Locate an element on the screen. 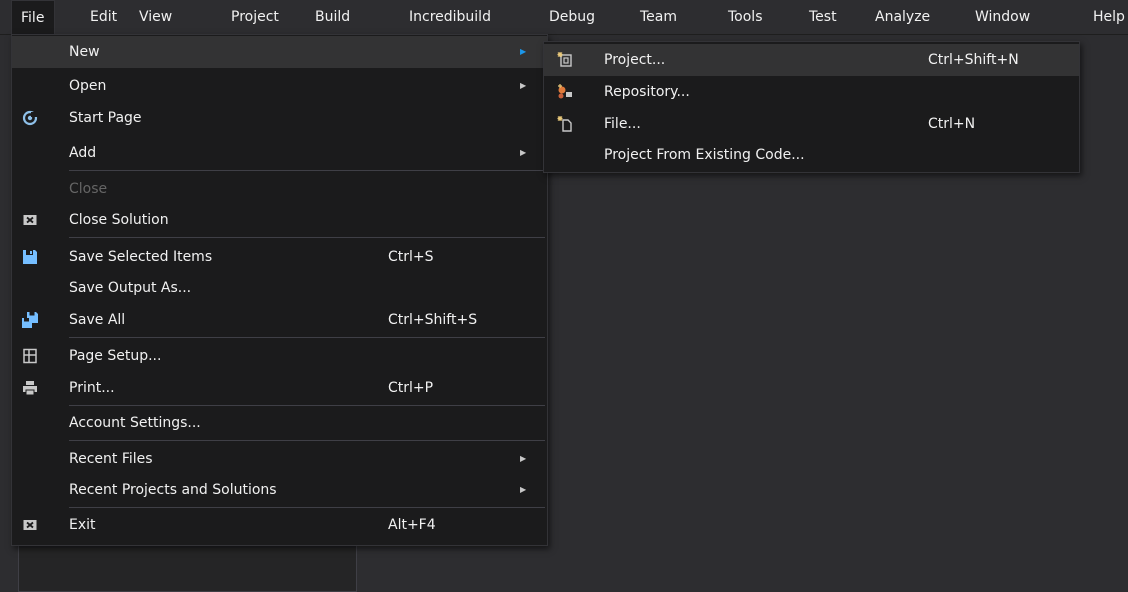 The image size is (1128, 592). page-setup-icon is located at coordinates (30, 356).